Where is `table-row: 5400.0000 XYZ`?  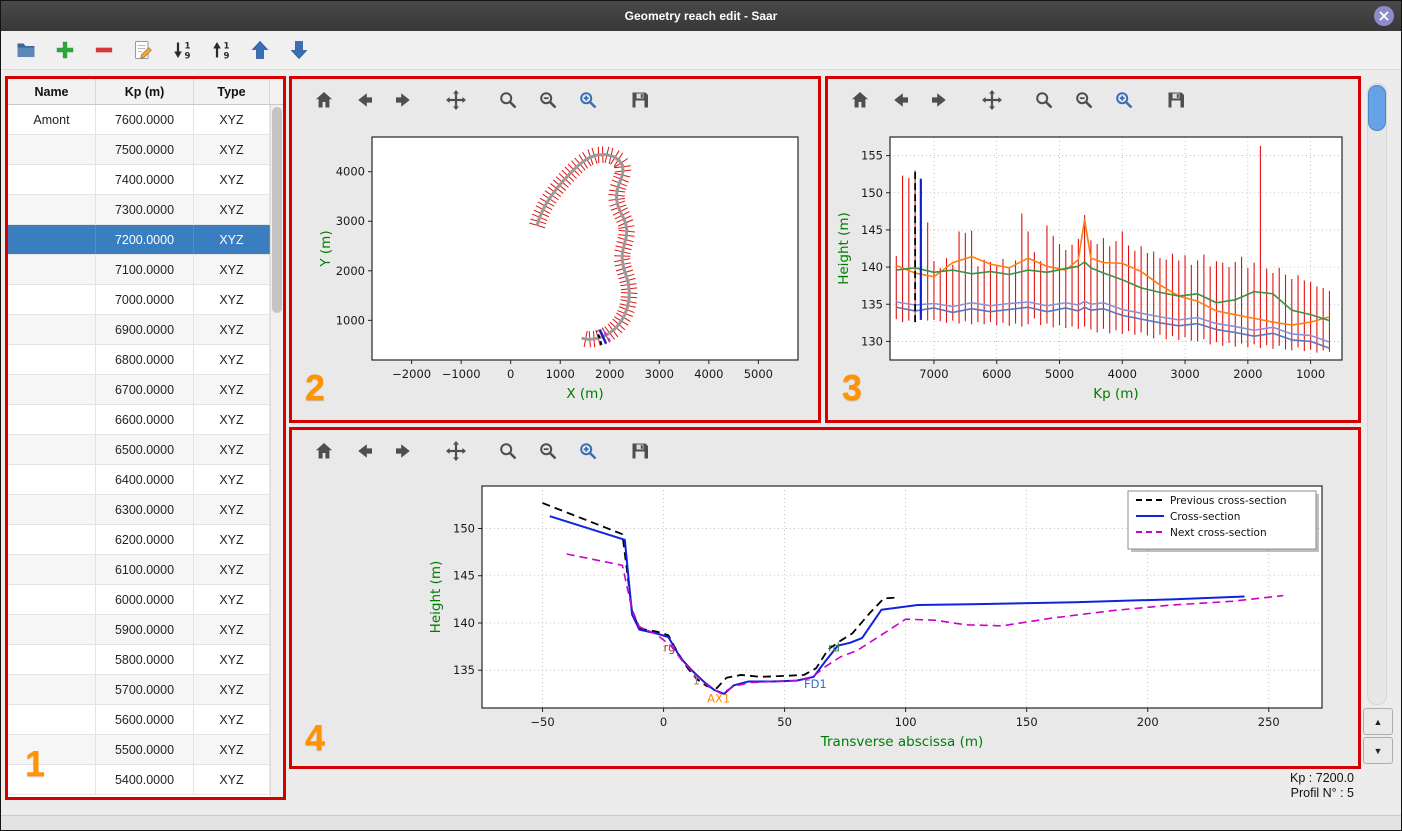 table-row: 5400.0000 XYZ is located at coordinates (139, 780).